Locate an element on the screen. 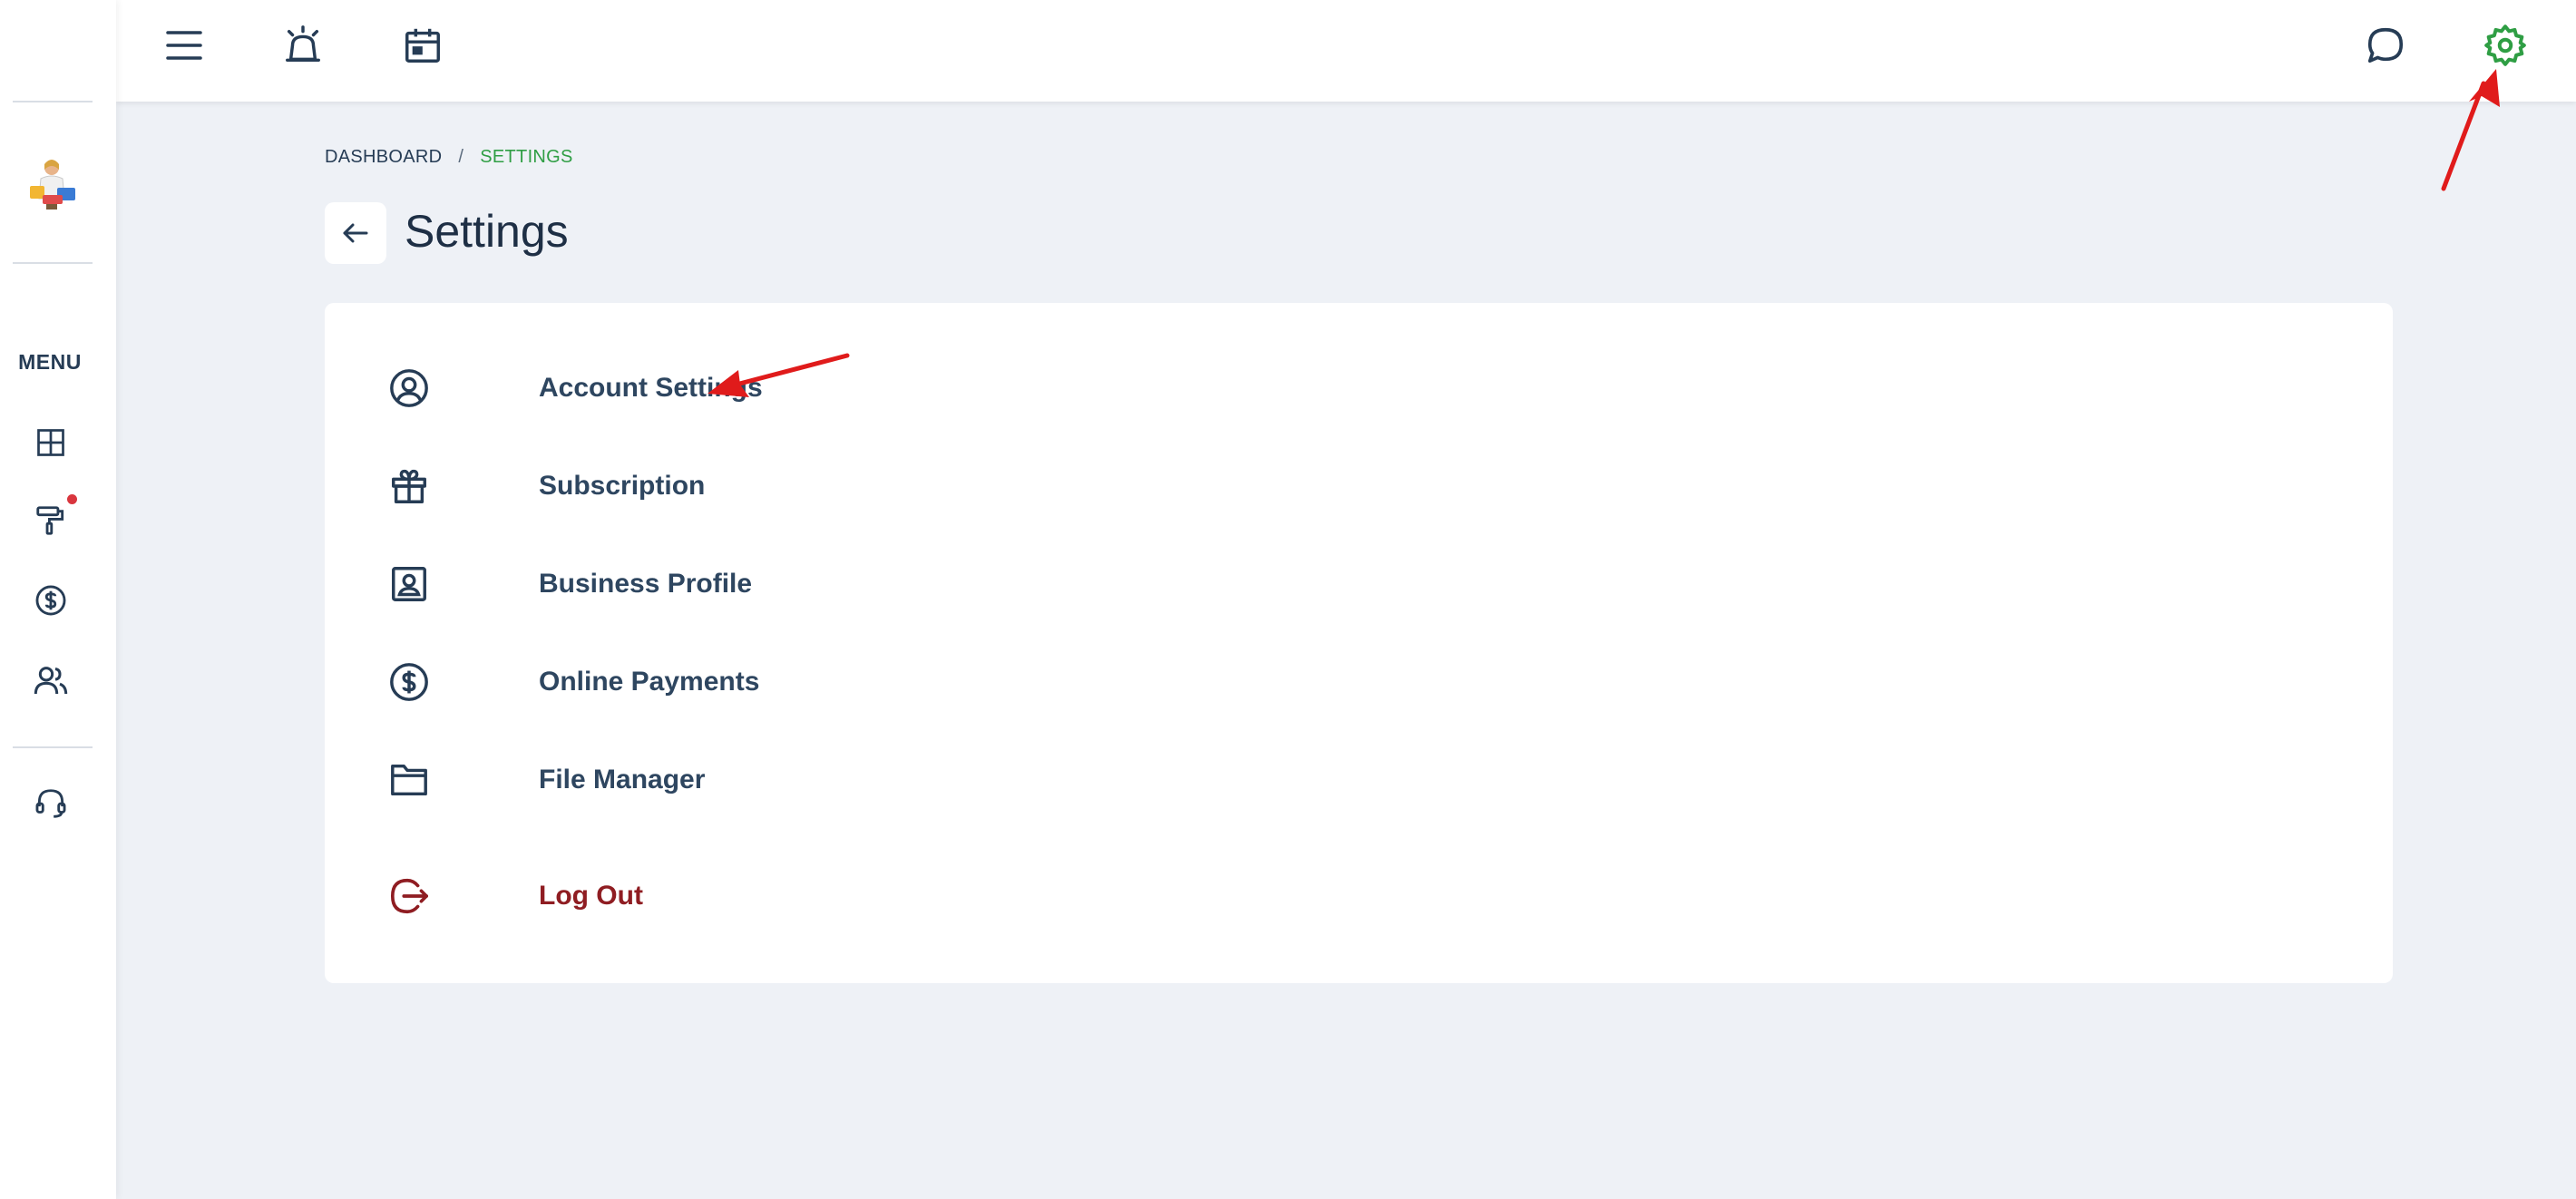 This screenshot has height=1199, width=2576. settings-button is located at coordinates (2505, 45).